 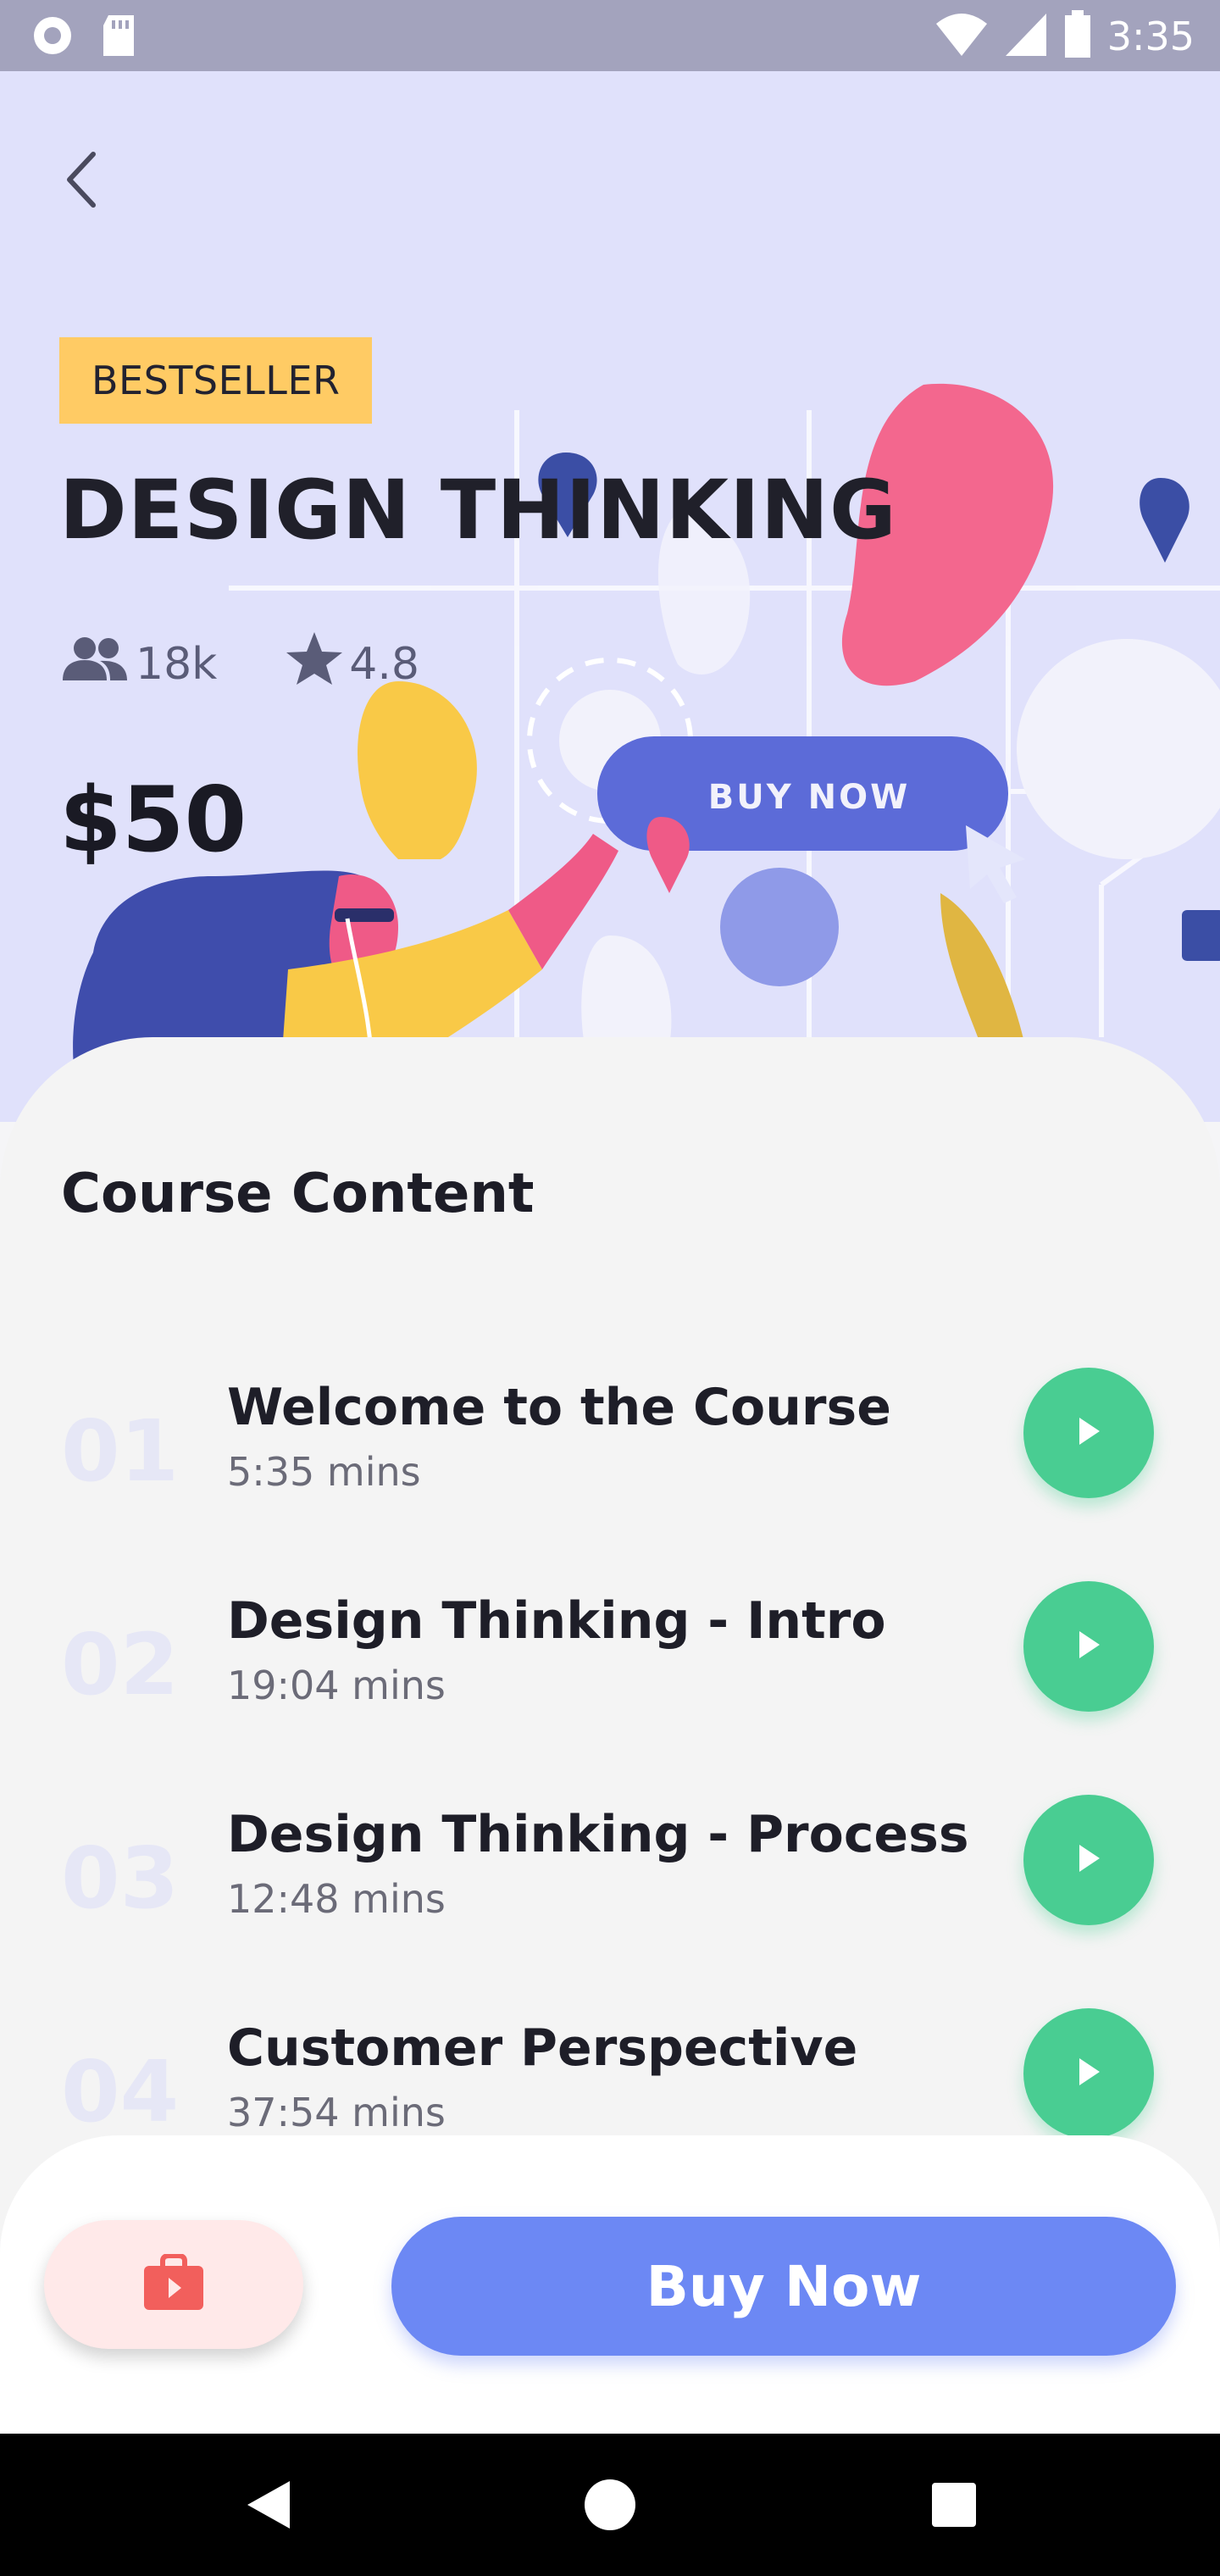 I want to click on back-button, so click(x=81, y=181).